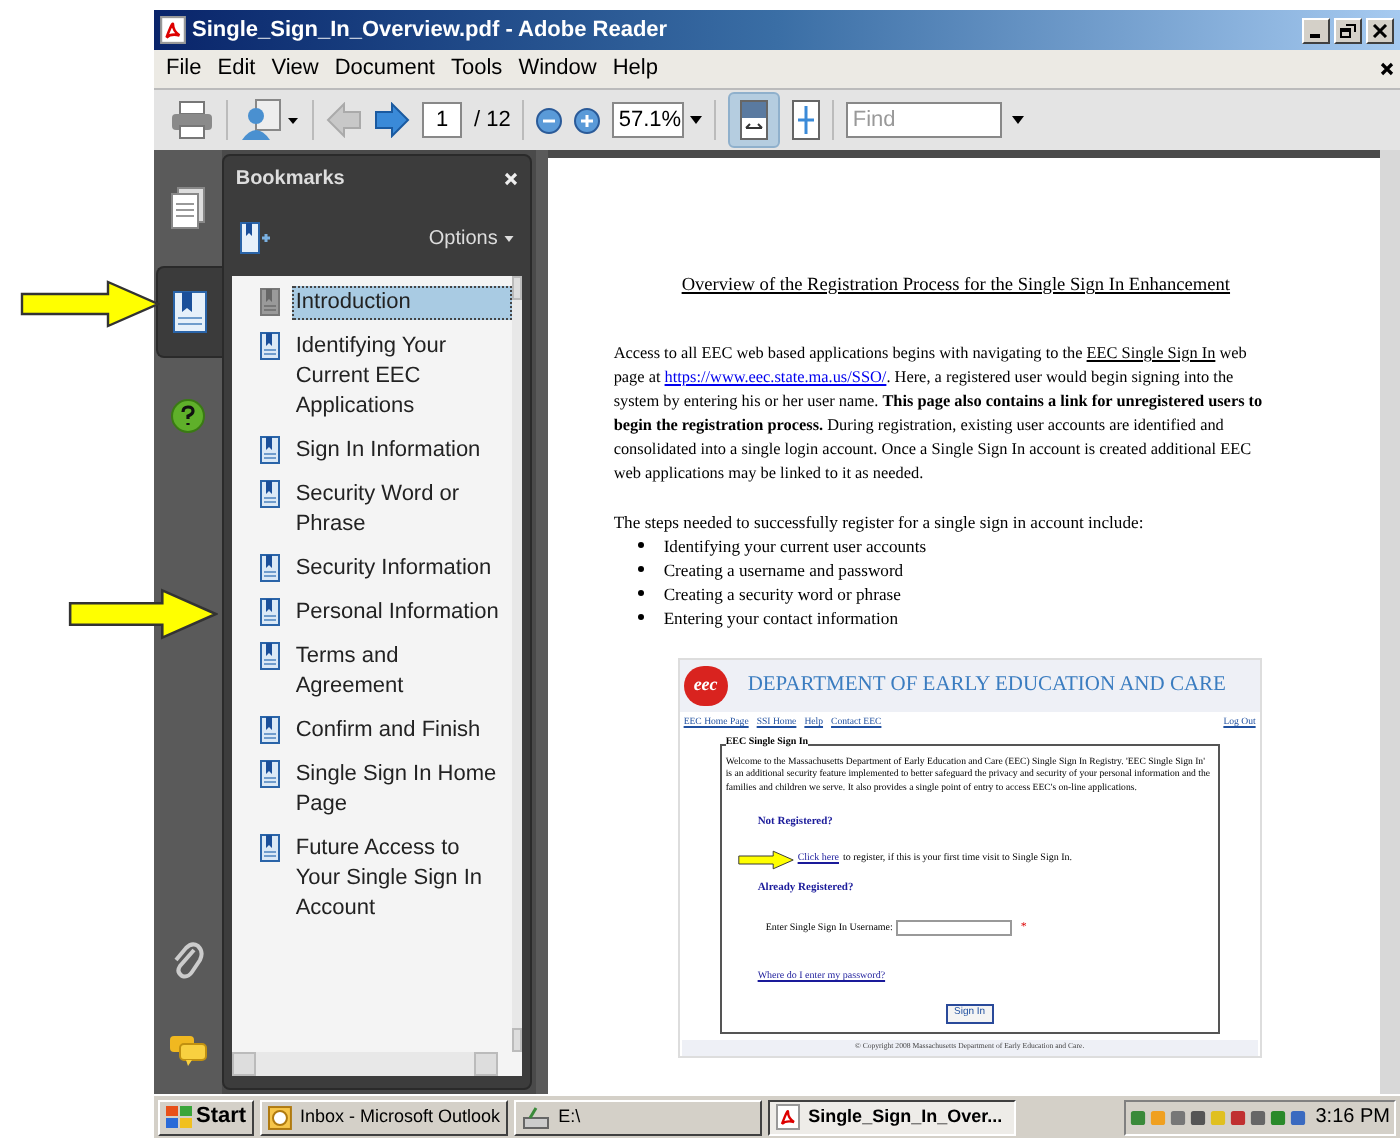 Image resolution: width=1400 pixels, height=1138 pixels. What do you see at coordinates (401, 790) in the screenshot?
I see `bookmark-item: Single Sign In Home Page` at bounding box center [401, 790].